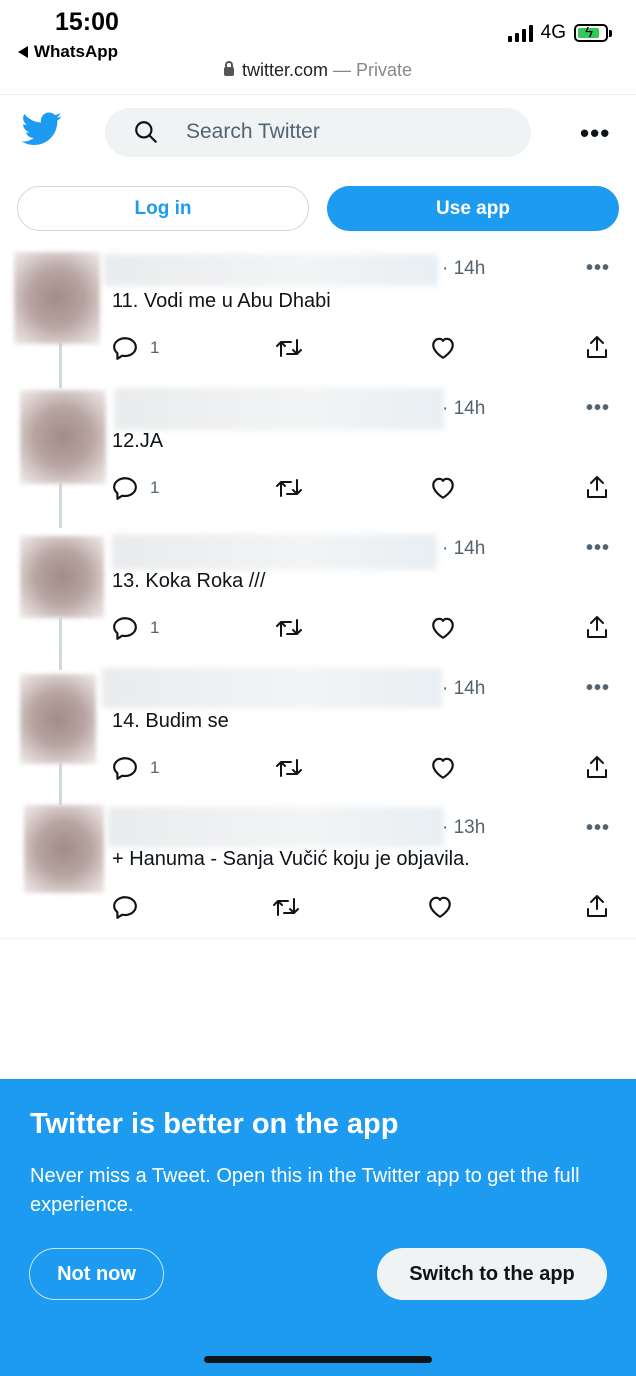  What do you see at coordinates (520, 33) in the screenshot?
I see `signal-icon` at bounding box center [520, 33].